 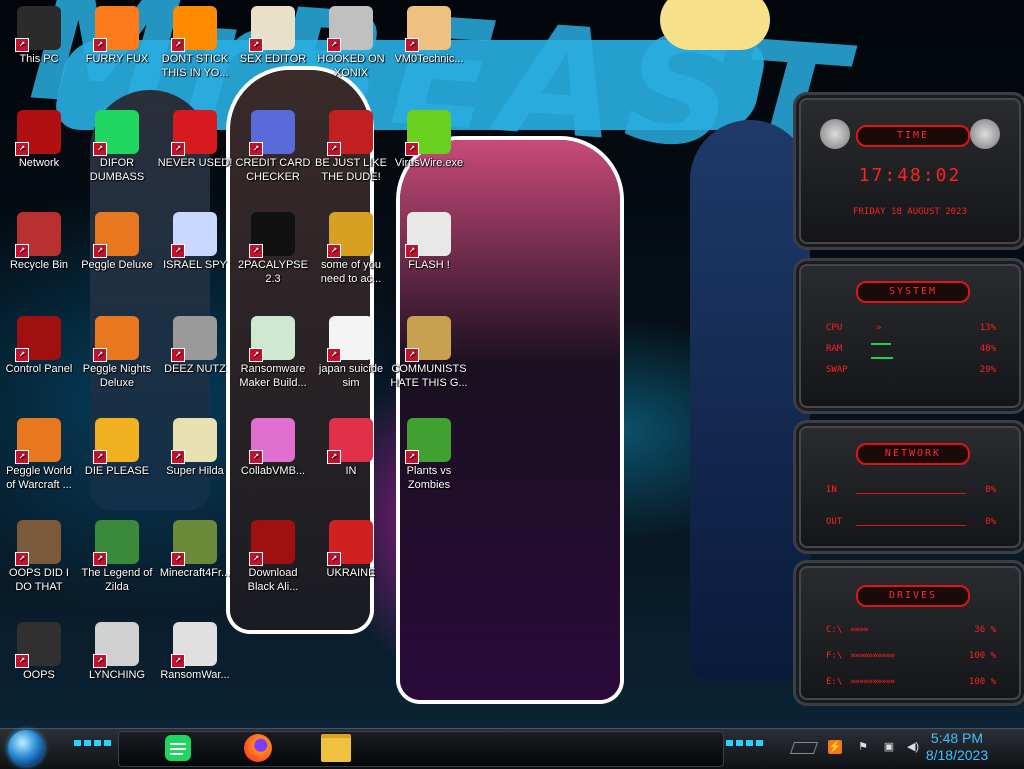 I want to click on director-icon: ↗, so click(x=116, y=441).